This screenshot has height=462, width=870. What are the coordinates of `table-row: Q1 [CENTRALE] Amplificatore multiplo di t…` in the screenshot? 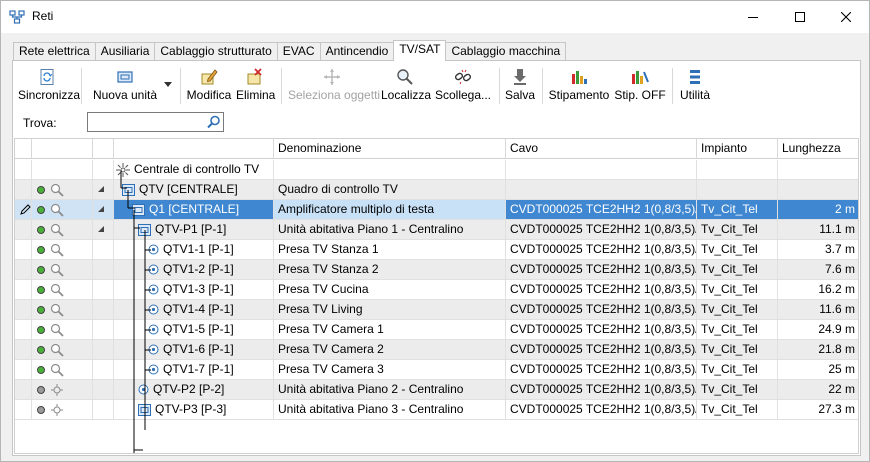 It's located at (436, 210).